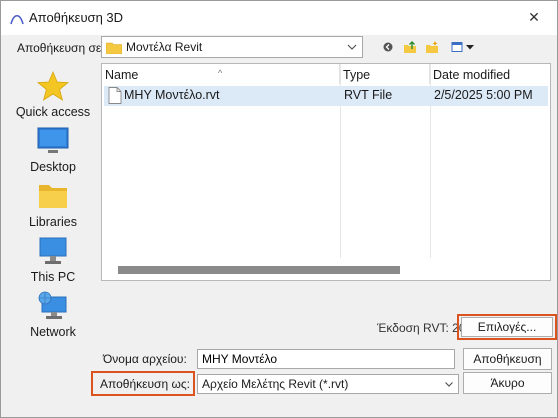  I want to click on star-icon, so click(53, 86).